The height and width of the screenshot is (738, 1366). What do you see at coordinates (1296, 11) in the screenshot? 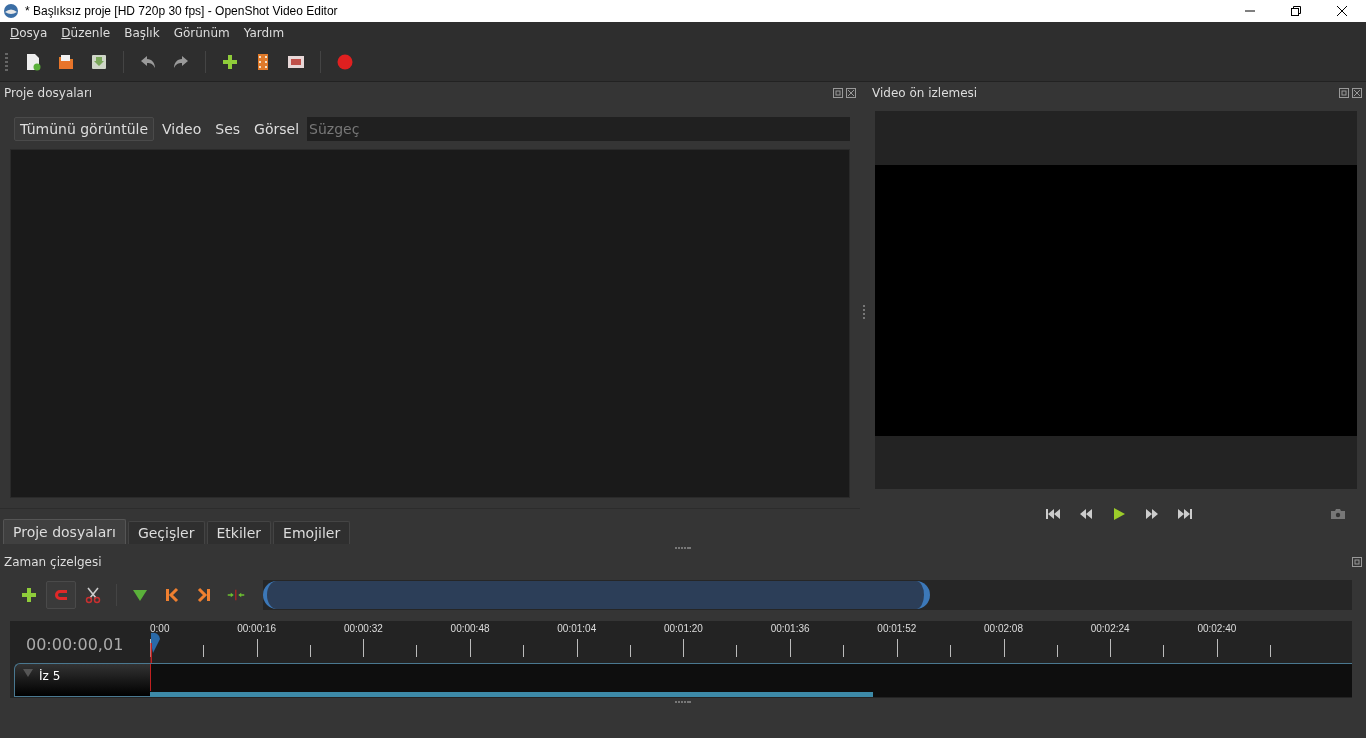
I see `maximize-icon` at bounding box center [1296, 11].